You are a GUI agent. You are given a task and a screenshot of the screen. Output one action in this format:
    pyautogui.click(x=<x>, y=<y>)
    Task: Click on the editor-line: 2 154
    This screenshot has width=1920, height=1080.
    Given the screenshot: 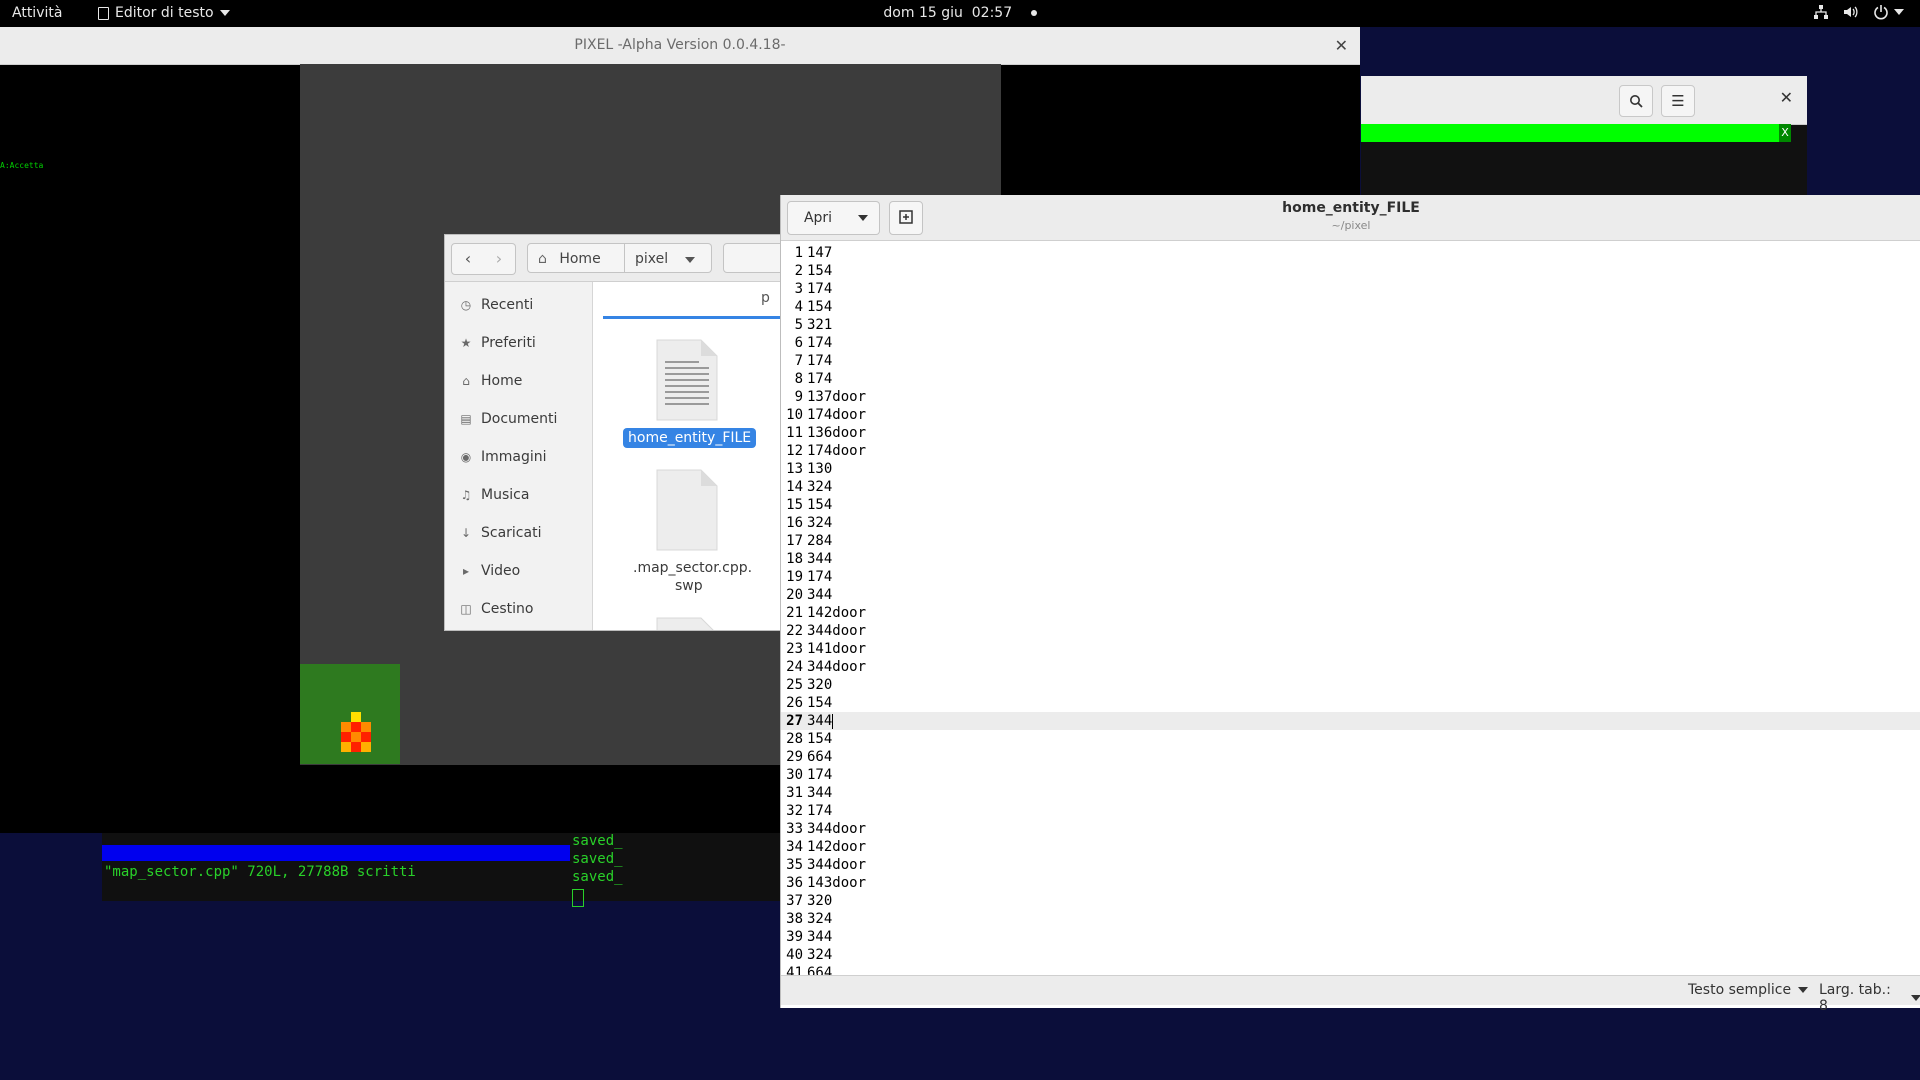 What is the action you would take?
    pyautogui.click(x=1350, y=271)
    